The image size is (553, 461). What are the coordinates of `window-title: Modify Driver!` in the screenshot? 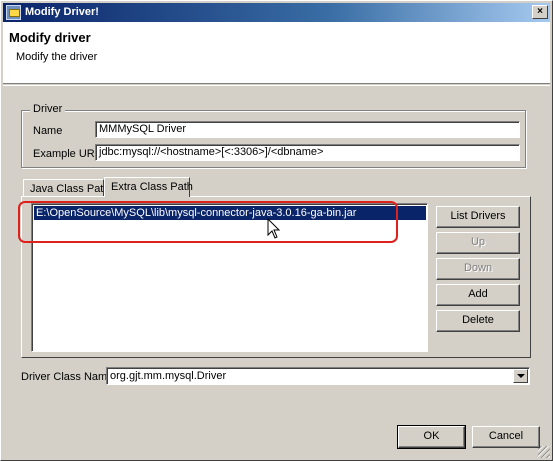 It's located at (62, 12).